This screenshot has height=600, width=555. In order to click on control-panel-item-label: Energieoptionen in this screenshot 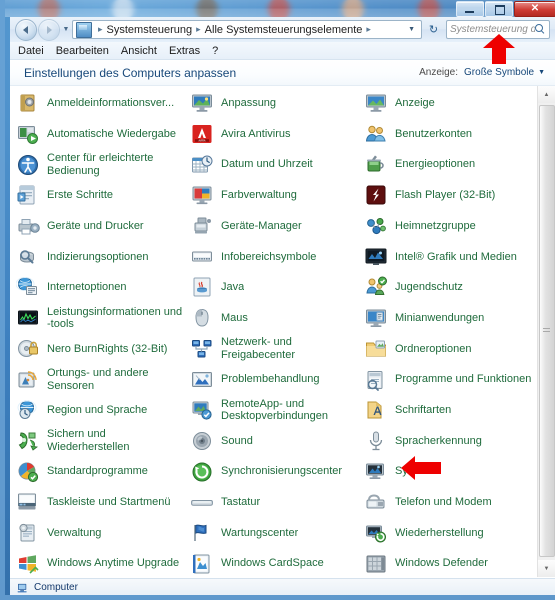, I will do `click(435, 164)`.